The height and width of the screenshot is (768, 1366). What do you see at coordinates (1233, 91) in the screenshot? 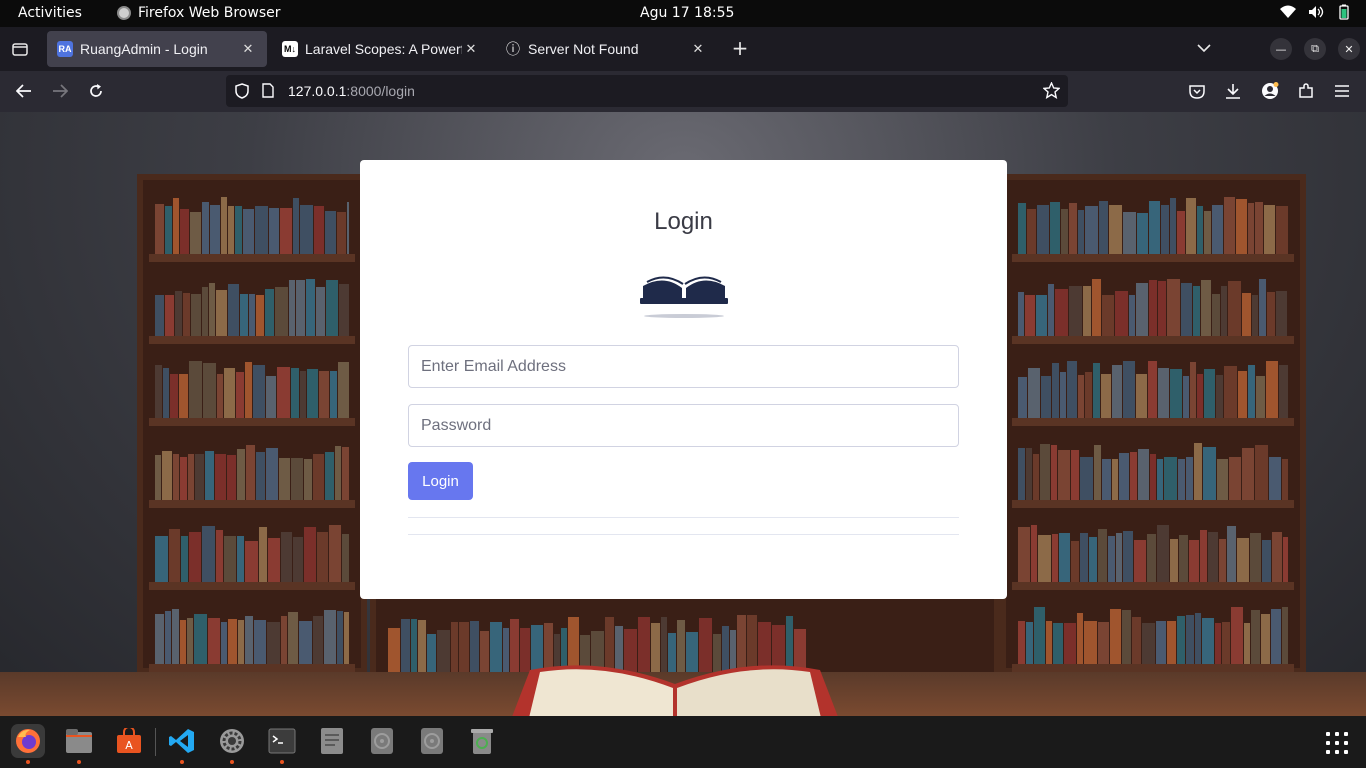
I see `downloads-button` at bounding box center [1233, 91].